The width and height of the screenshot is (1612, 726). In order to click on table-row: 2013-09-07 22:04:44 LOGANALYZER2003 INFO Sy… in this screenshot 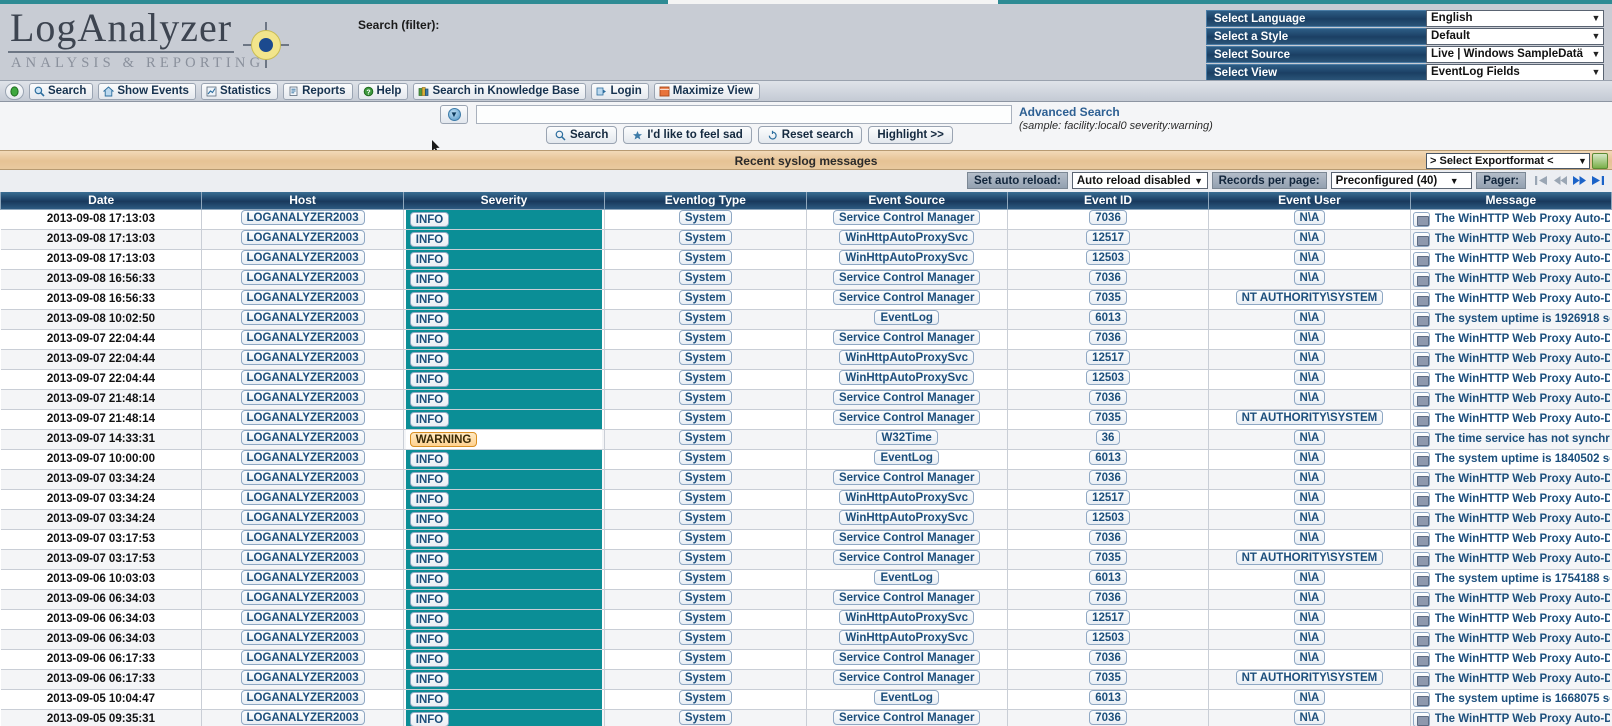, I will do `click(806, 359)`.